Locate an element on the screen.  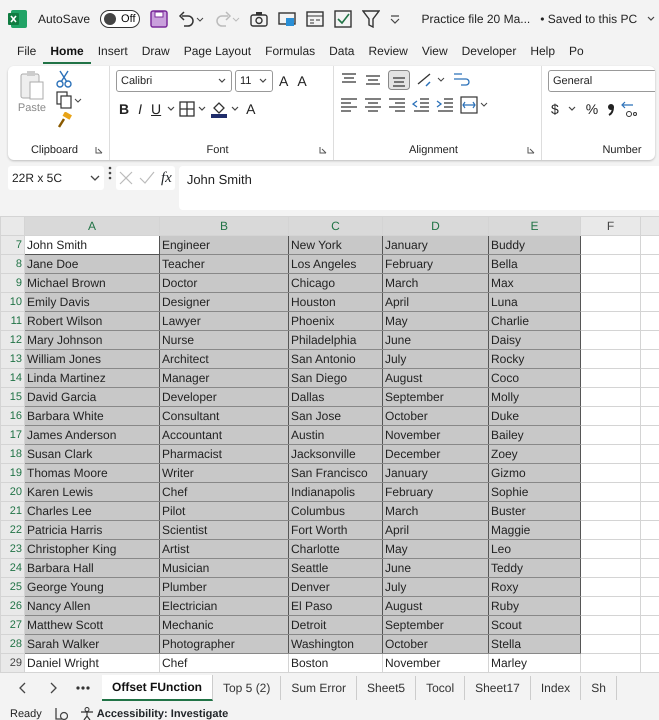
row-header: 18 is located at coordinates (12, 454).